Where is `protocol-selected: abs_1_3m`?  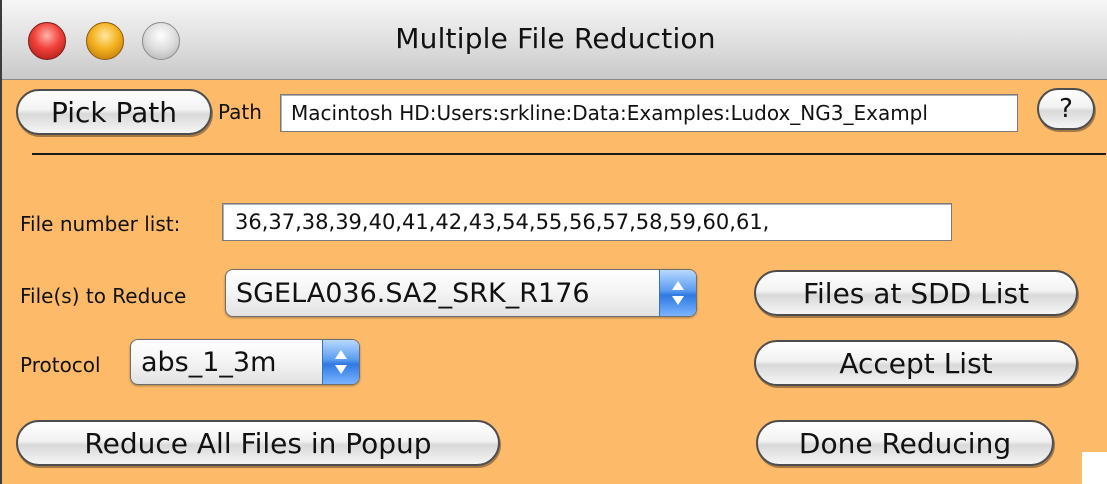
protocol-selected: abs_1_3m is located at coordinates (209, 362).